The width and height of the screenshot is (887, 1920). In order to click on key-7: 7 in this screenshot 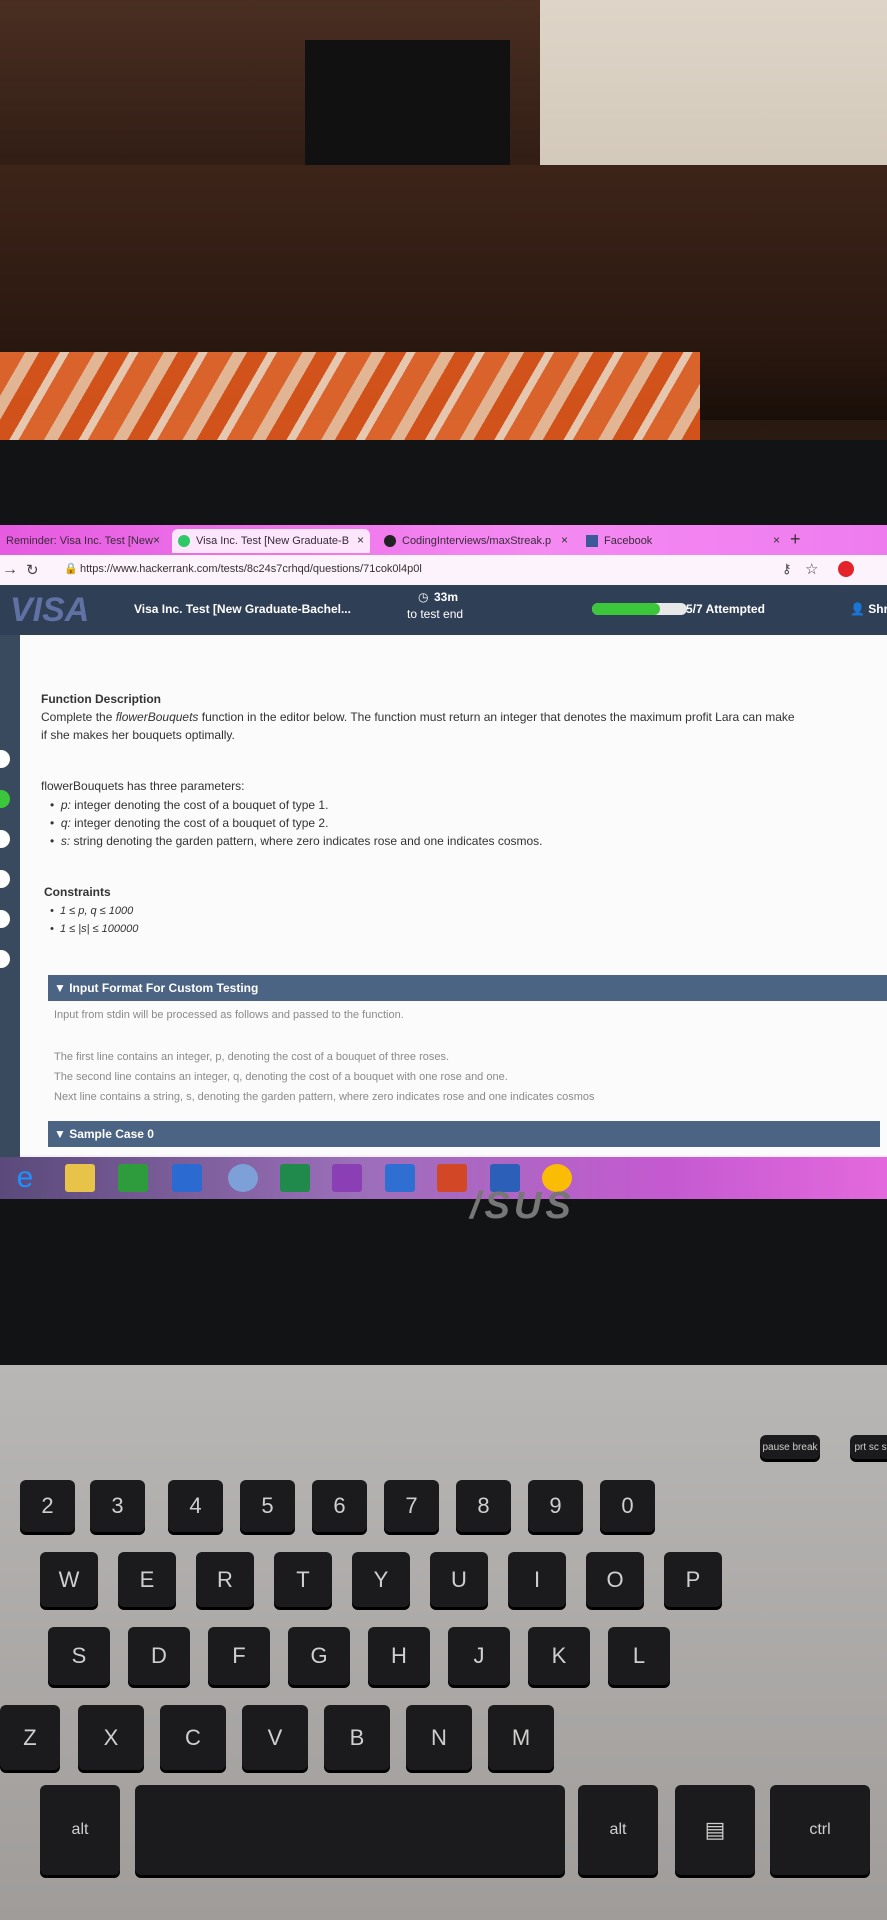, I will do `click(411, 1506)`.